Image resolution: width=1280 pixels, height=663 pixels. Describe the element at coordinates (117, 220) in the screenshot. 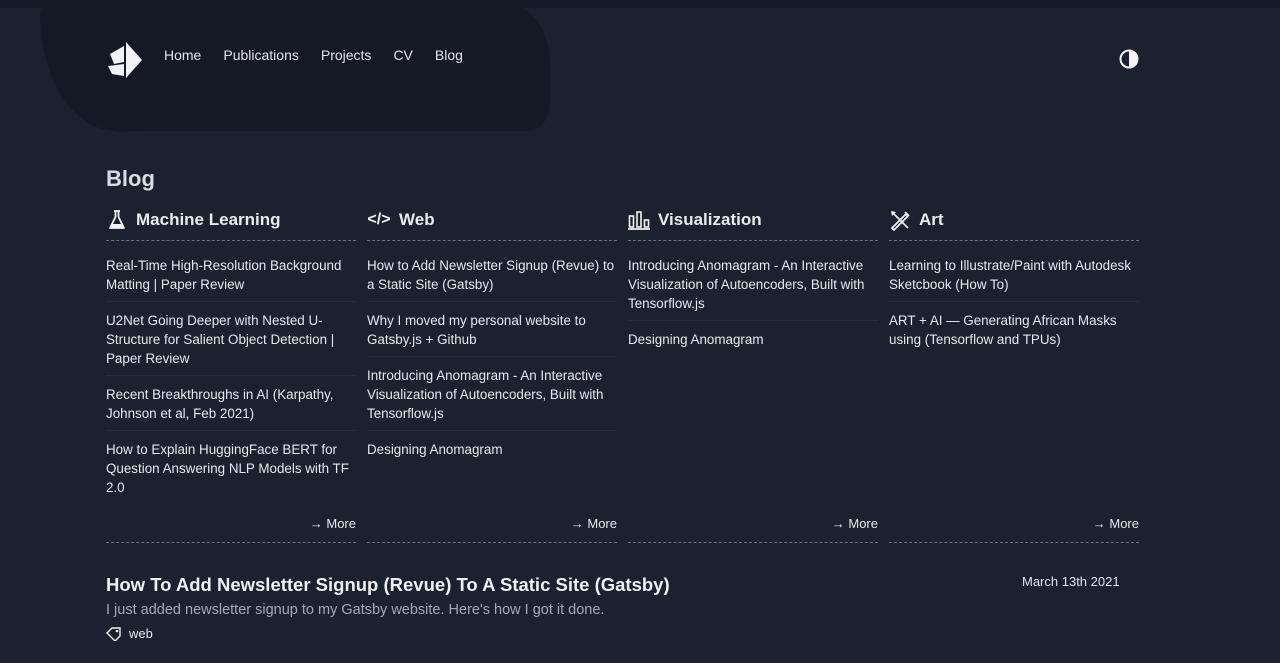

I see `flask-icon` at that location.